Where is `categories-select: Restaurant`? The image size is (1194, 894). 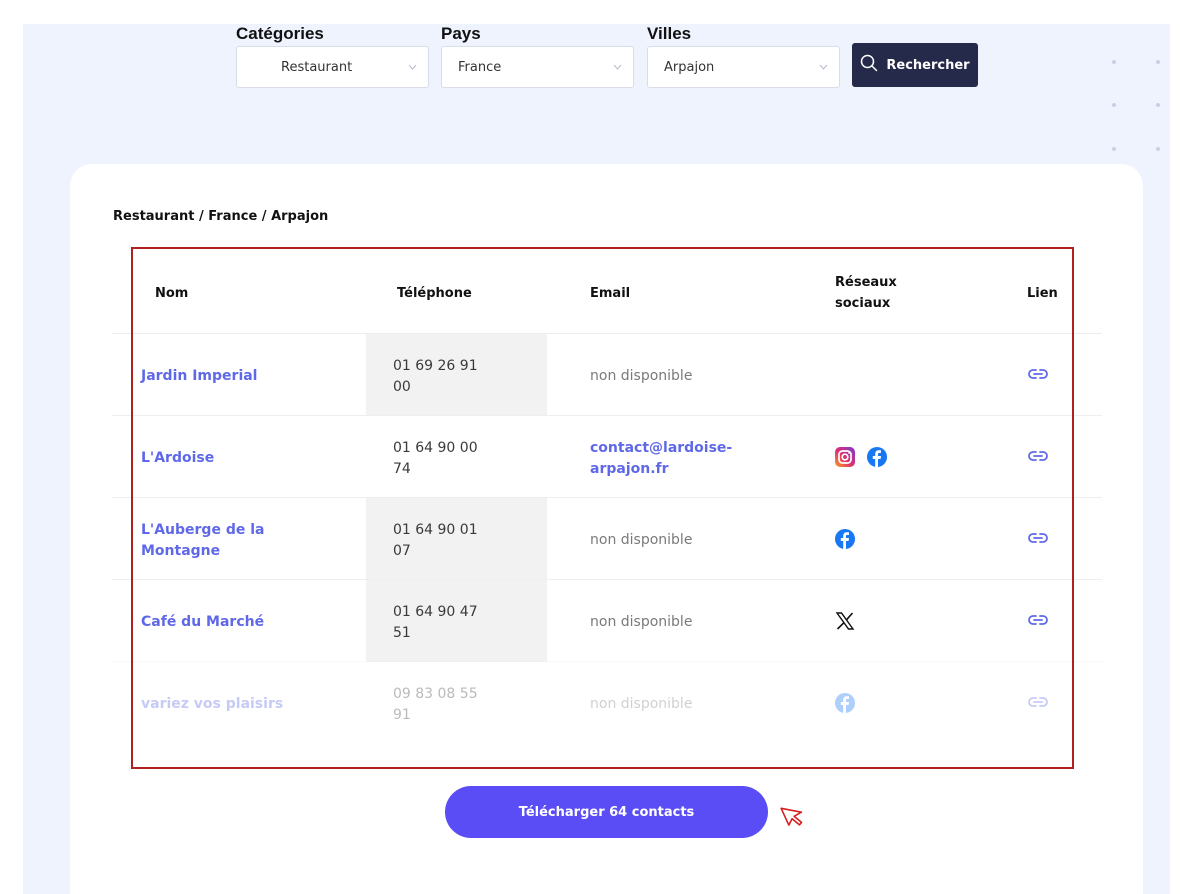 categories-select: Restaurant is located at coordinates (332, 67).